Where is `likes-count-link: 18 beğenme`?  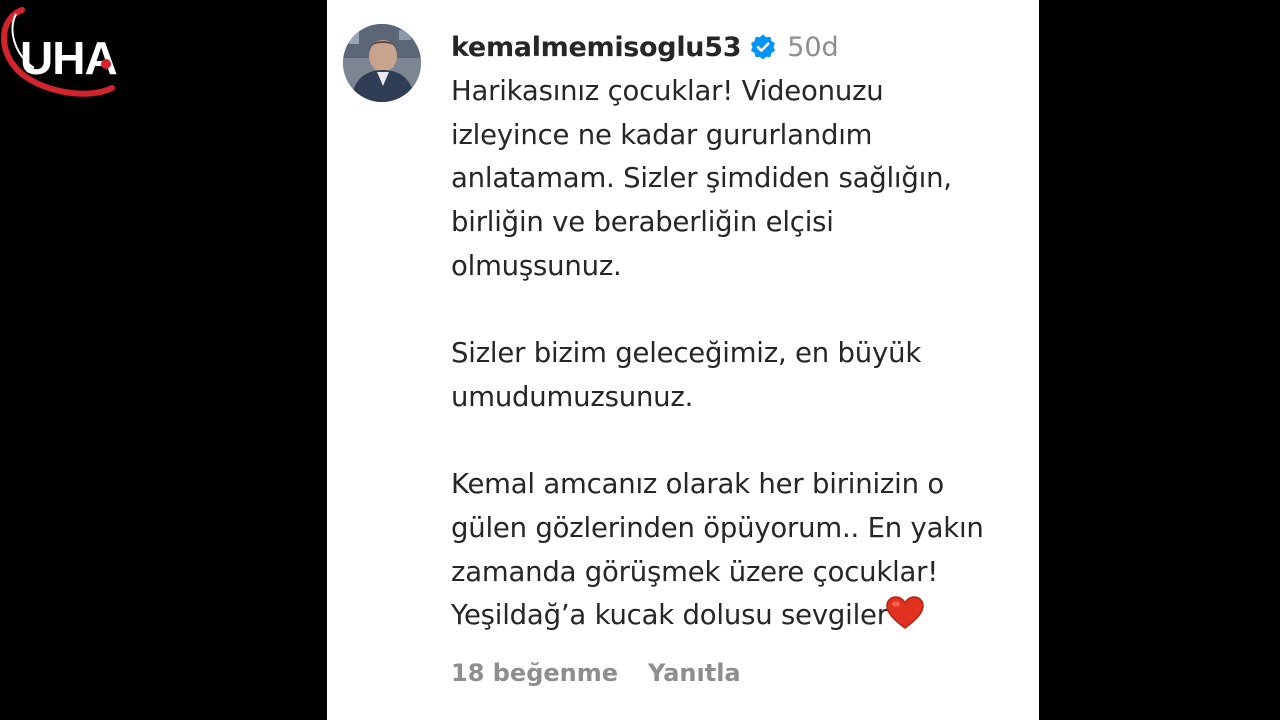 likes-count-link: 18 beğenme is located at coordinates (534, 673).